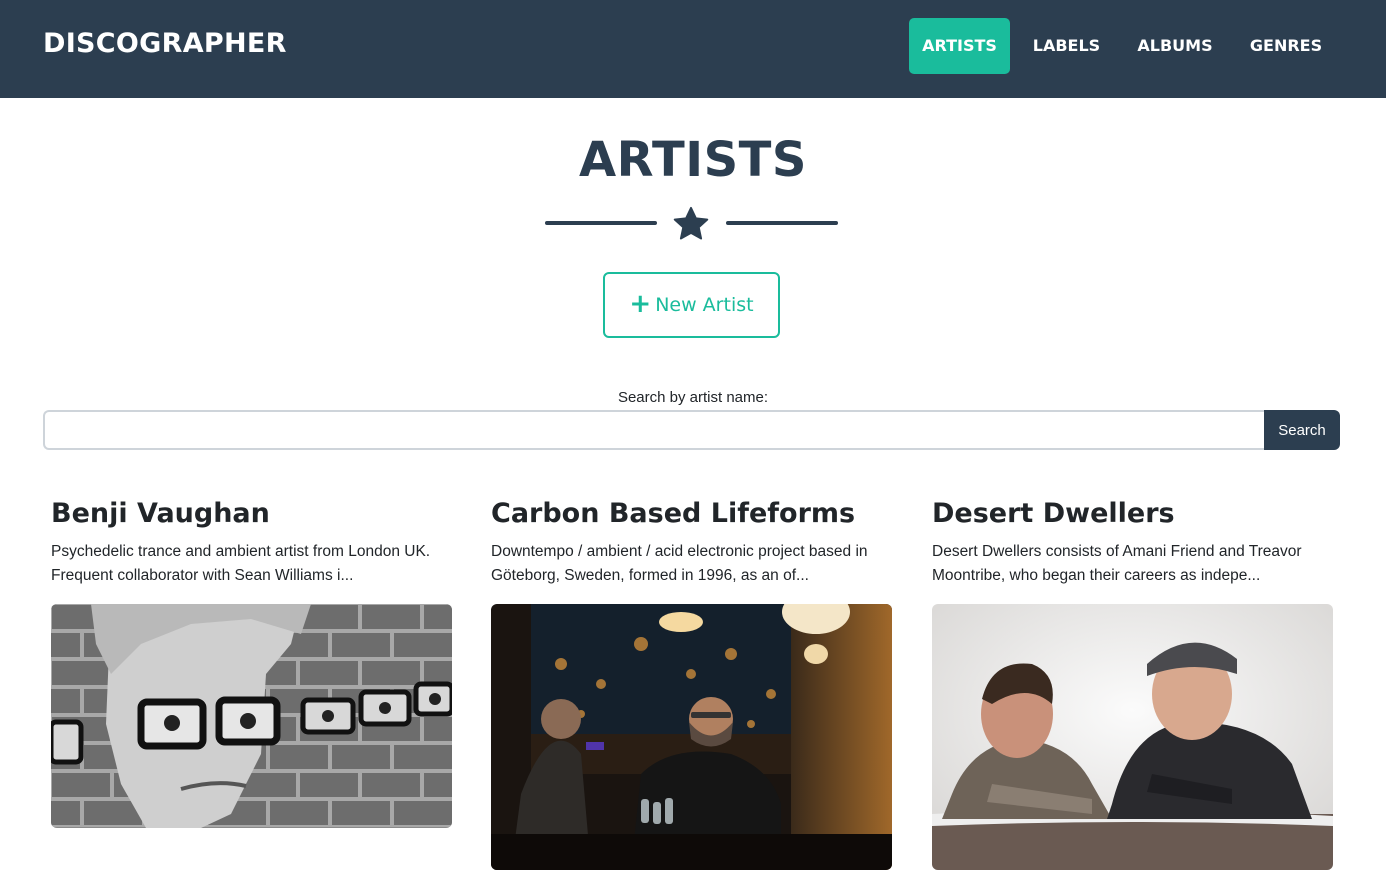 This screenshot has width=1386, height=870. I want to click on search-input, so click(654, 430).